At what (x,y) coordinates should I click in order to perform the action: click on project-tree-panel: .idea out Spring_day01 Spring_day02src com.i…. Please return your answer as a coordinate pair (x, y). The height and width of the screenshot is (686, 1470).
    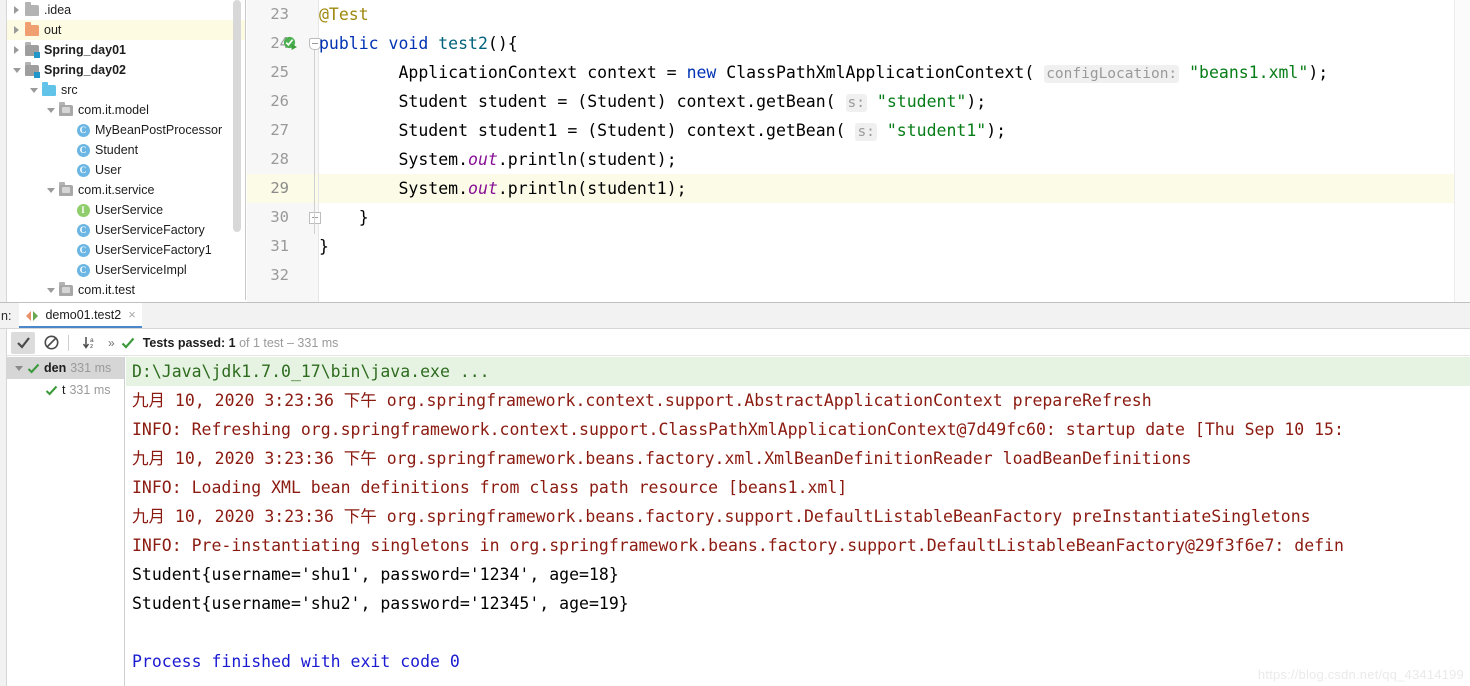
    Looking at the image, I should click on (126, 150).